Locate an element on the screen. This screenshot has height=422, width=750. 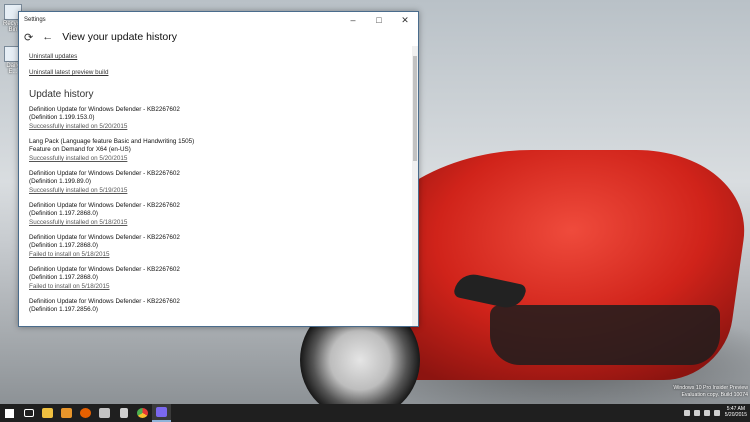
back-arrow-icon: ← is located at coordinates (47, 37).